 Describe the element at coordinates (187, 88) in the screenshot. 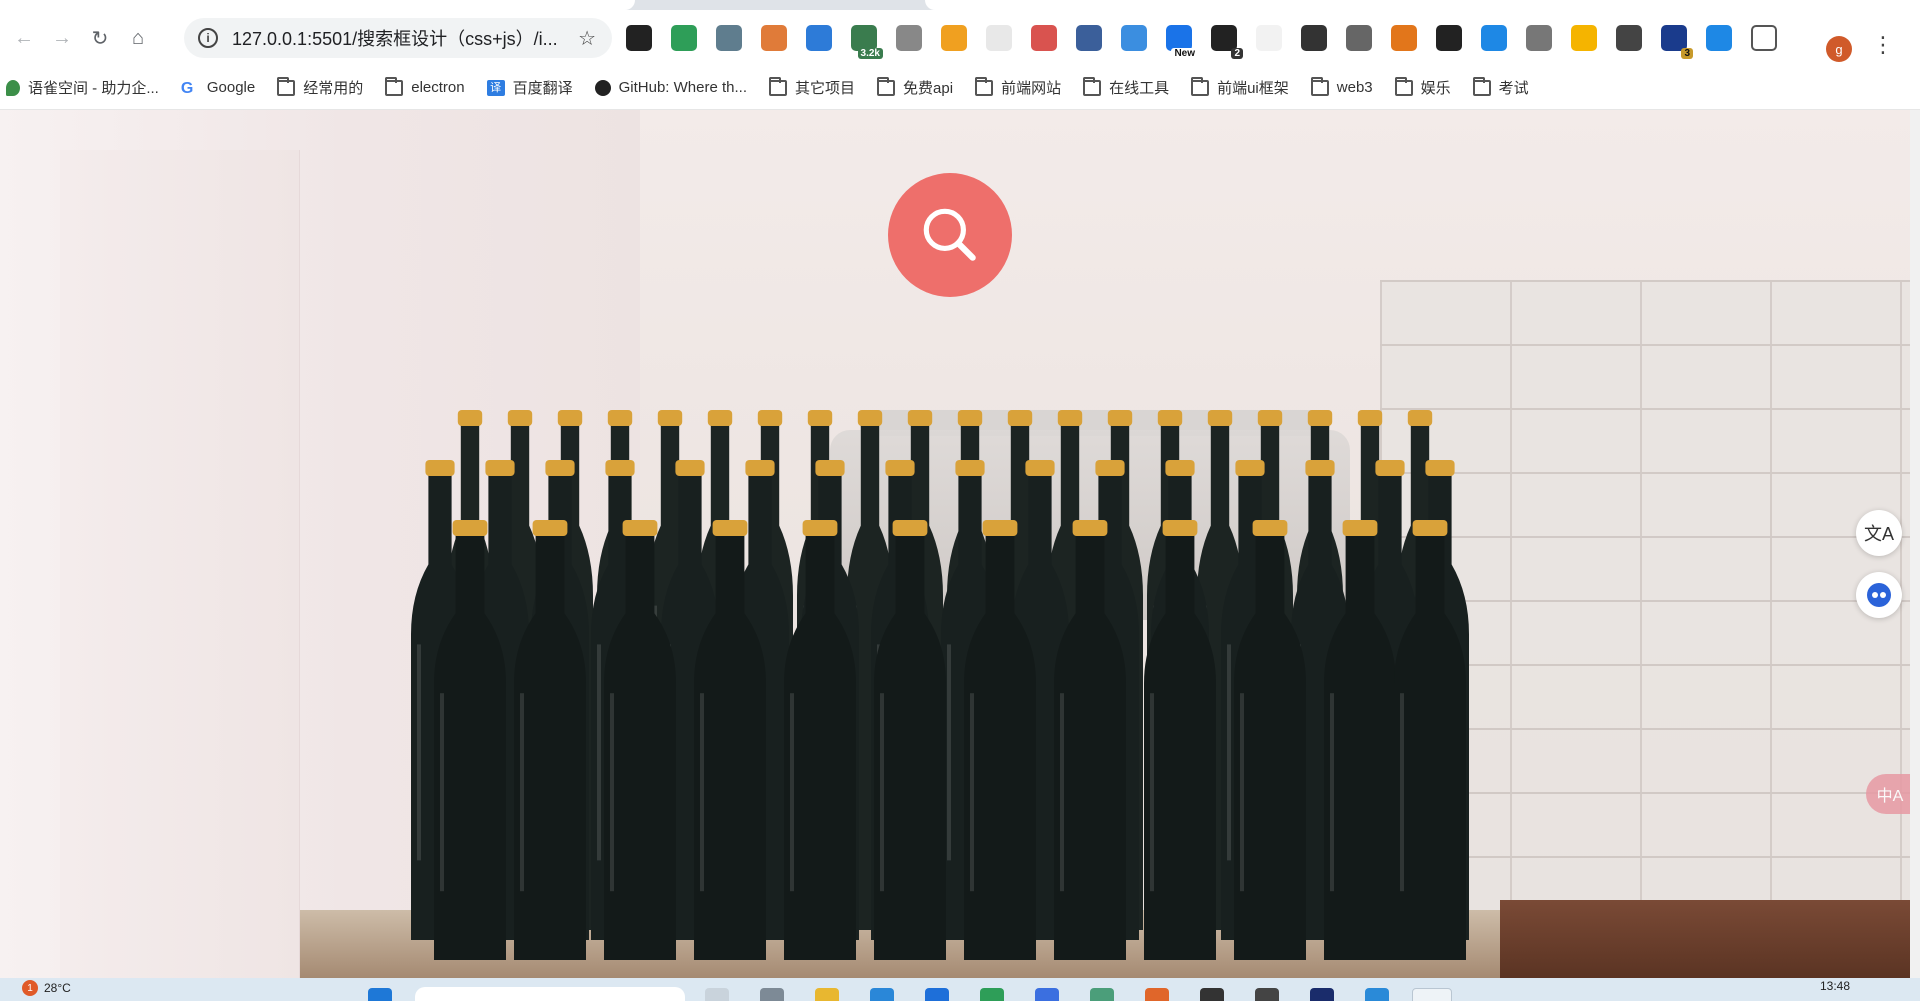

I see `google-icon: G` at that location.